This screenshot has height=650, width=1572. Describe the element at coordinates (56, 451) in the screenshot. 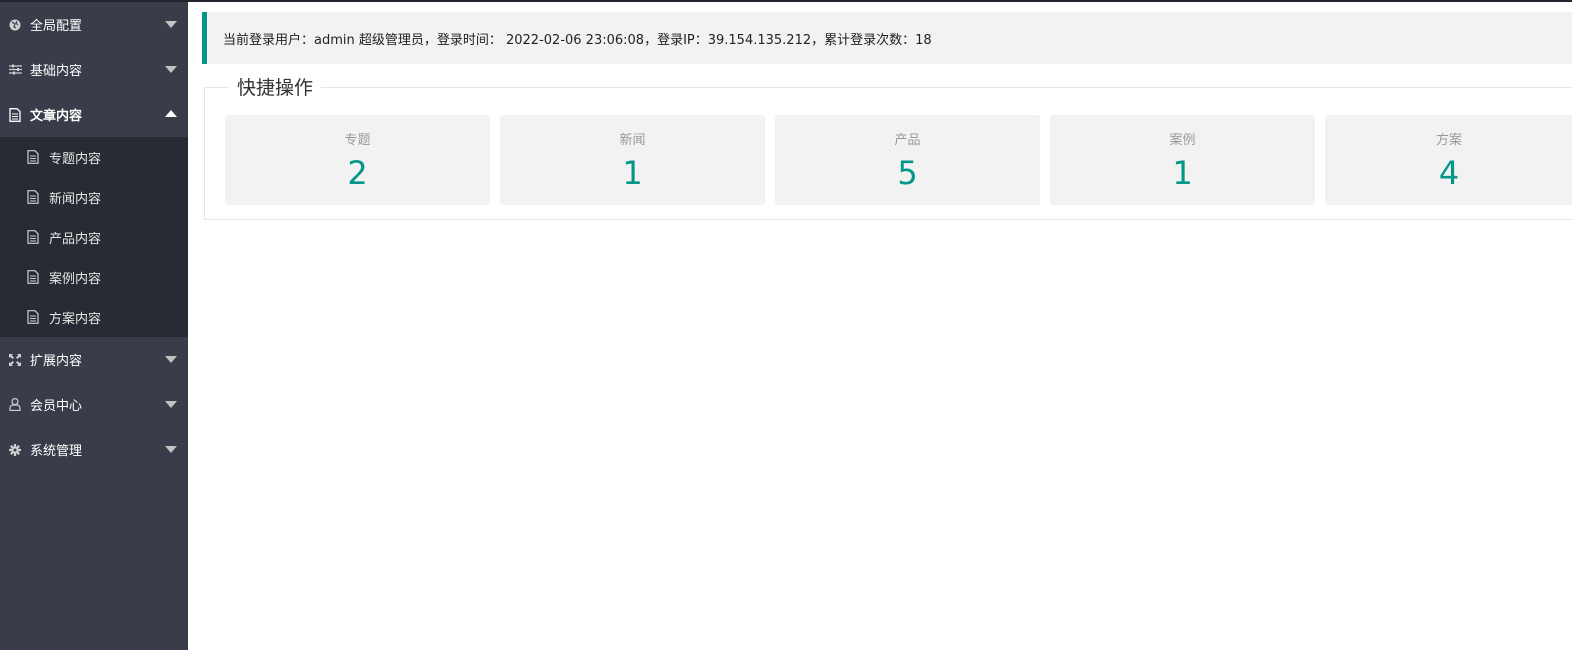

I see `sidebar-item-label: 系统管理` at that location.